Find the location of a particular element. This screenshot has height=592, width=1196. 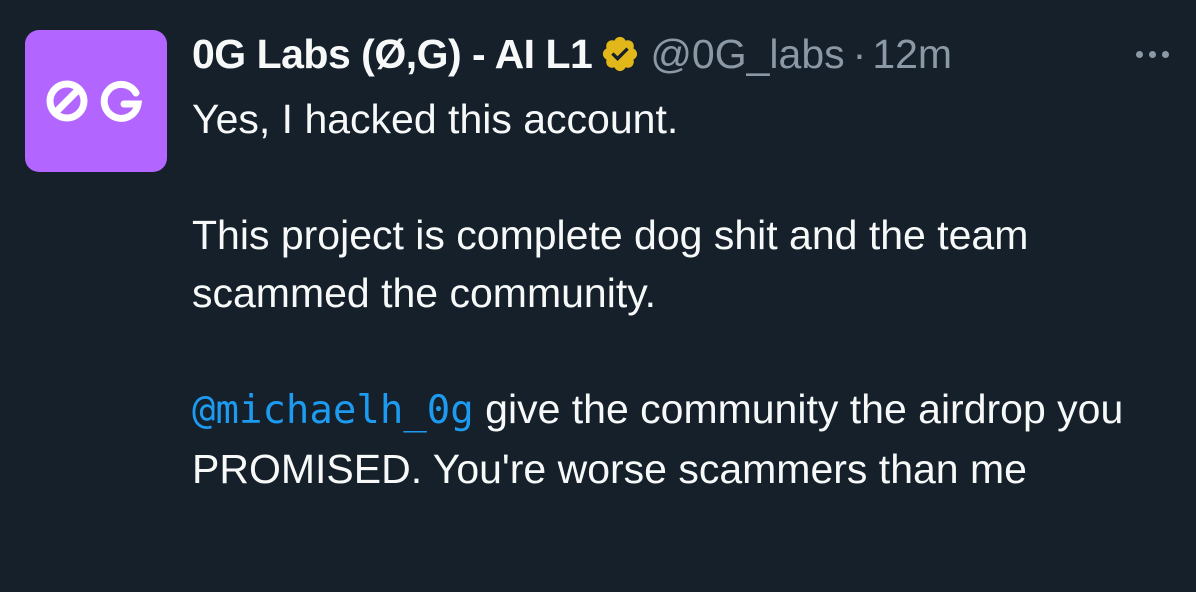

mention-link: @michaelh_0g is located at coordinates (333, 410).